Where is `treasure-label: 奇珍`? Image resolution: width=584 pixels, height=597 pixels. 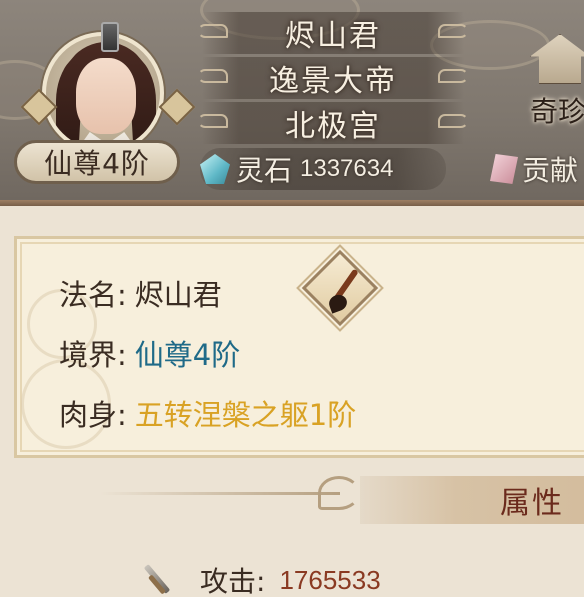
treasure-label: 奇珍 is located at coordinates (557, 111).